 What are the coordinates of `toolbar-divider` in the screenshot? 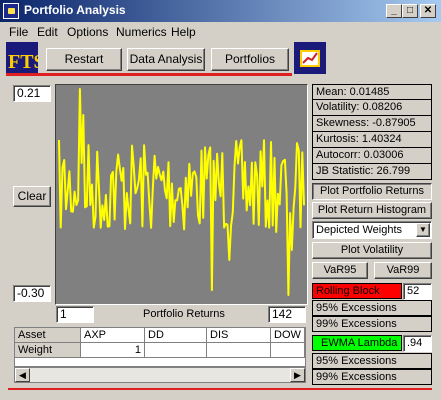 It's located at (149, 74).